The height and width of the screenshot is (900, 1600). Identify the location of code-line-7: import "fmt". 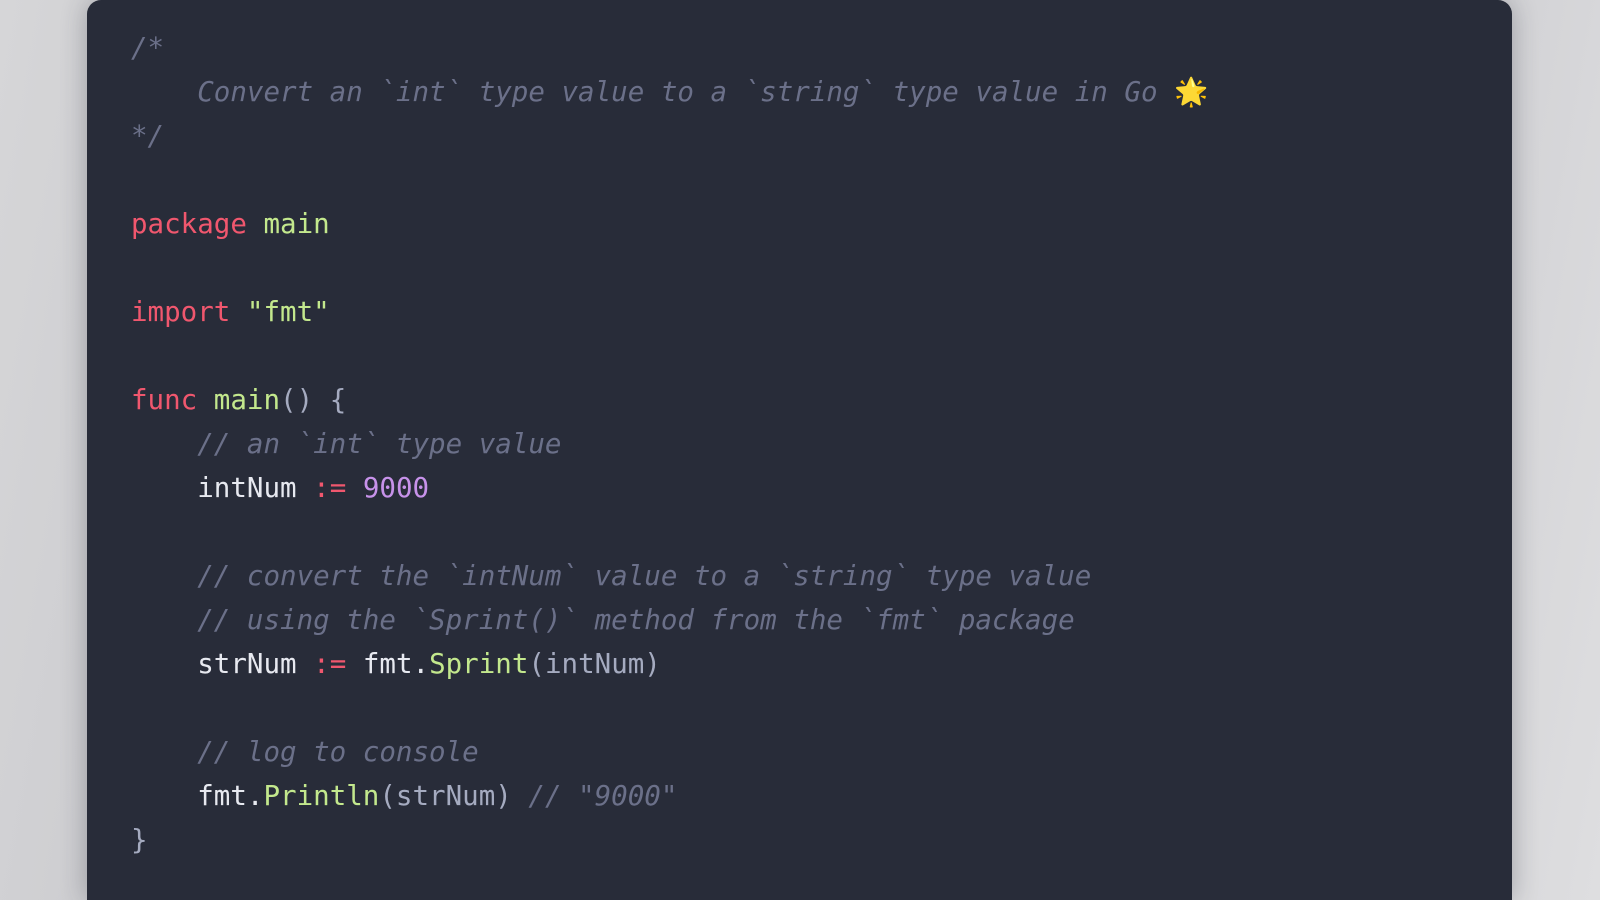
(821, 312).